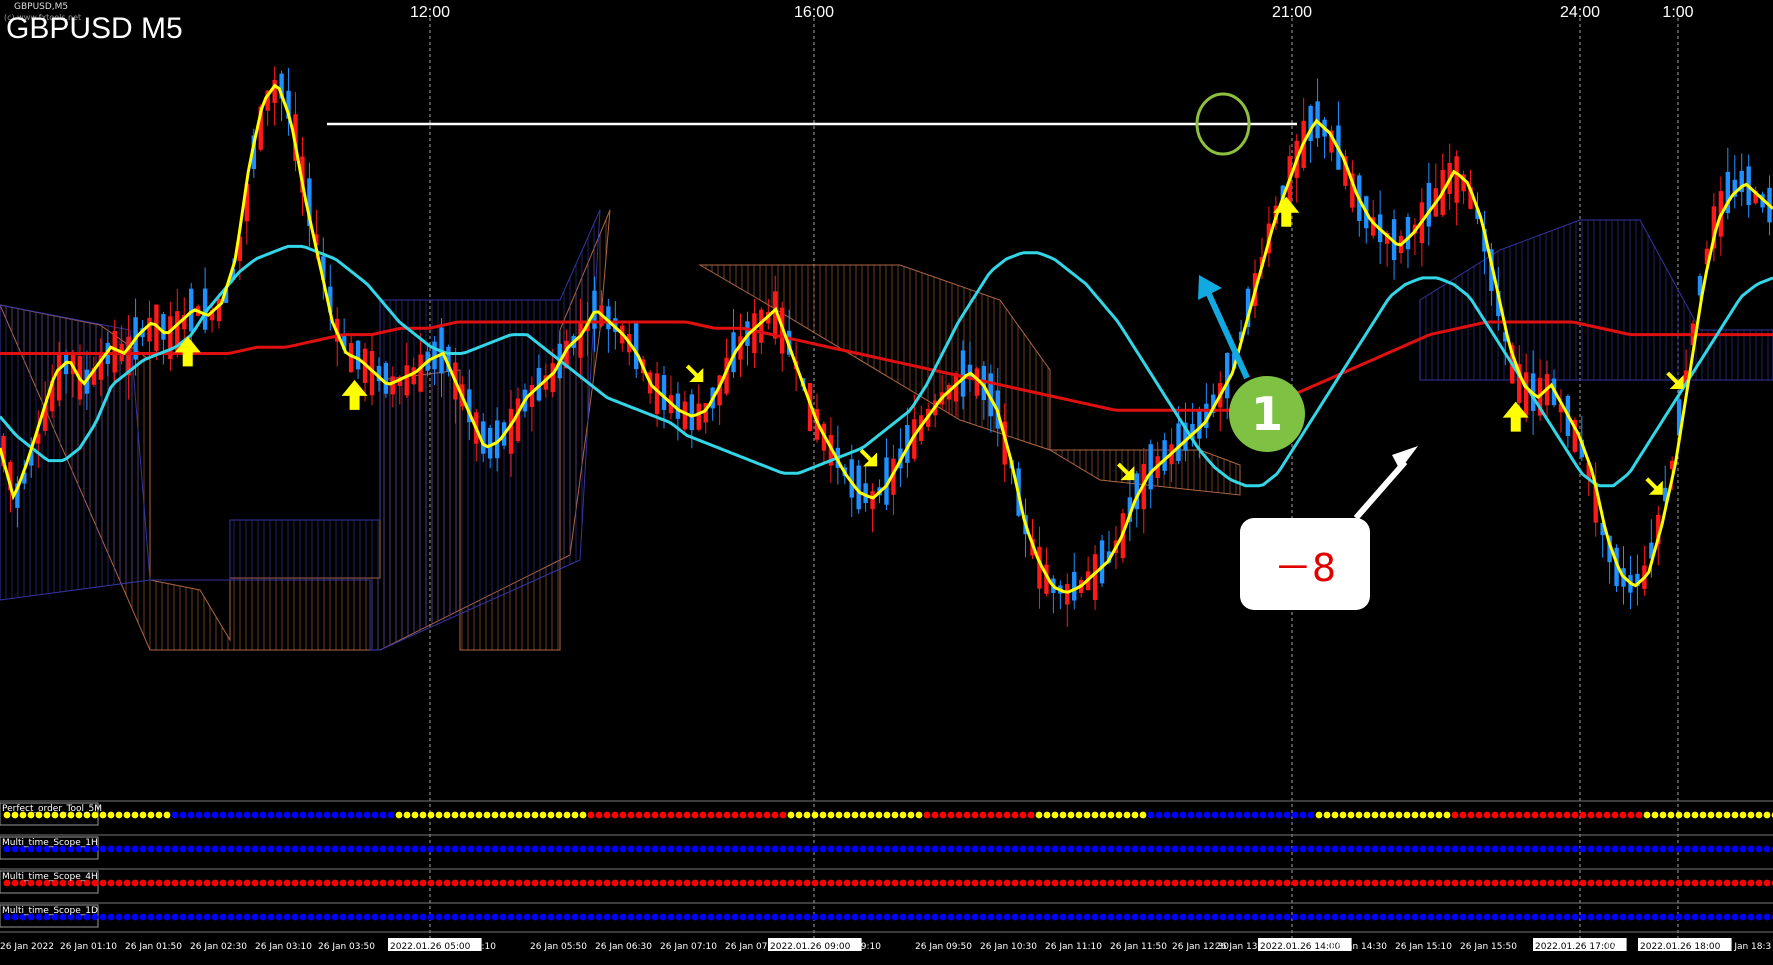 This screenshot has width=1773, height=965. I want to click on bottom-time-label: 26 Jan 18:3, so click(1745, 947).